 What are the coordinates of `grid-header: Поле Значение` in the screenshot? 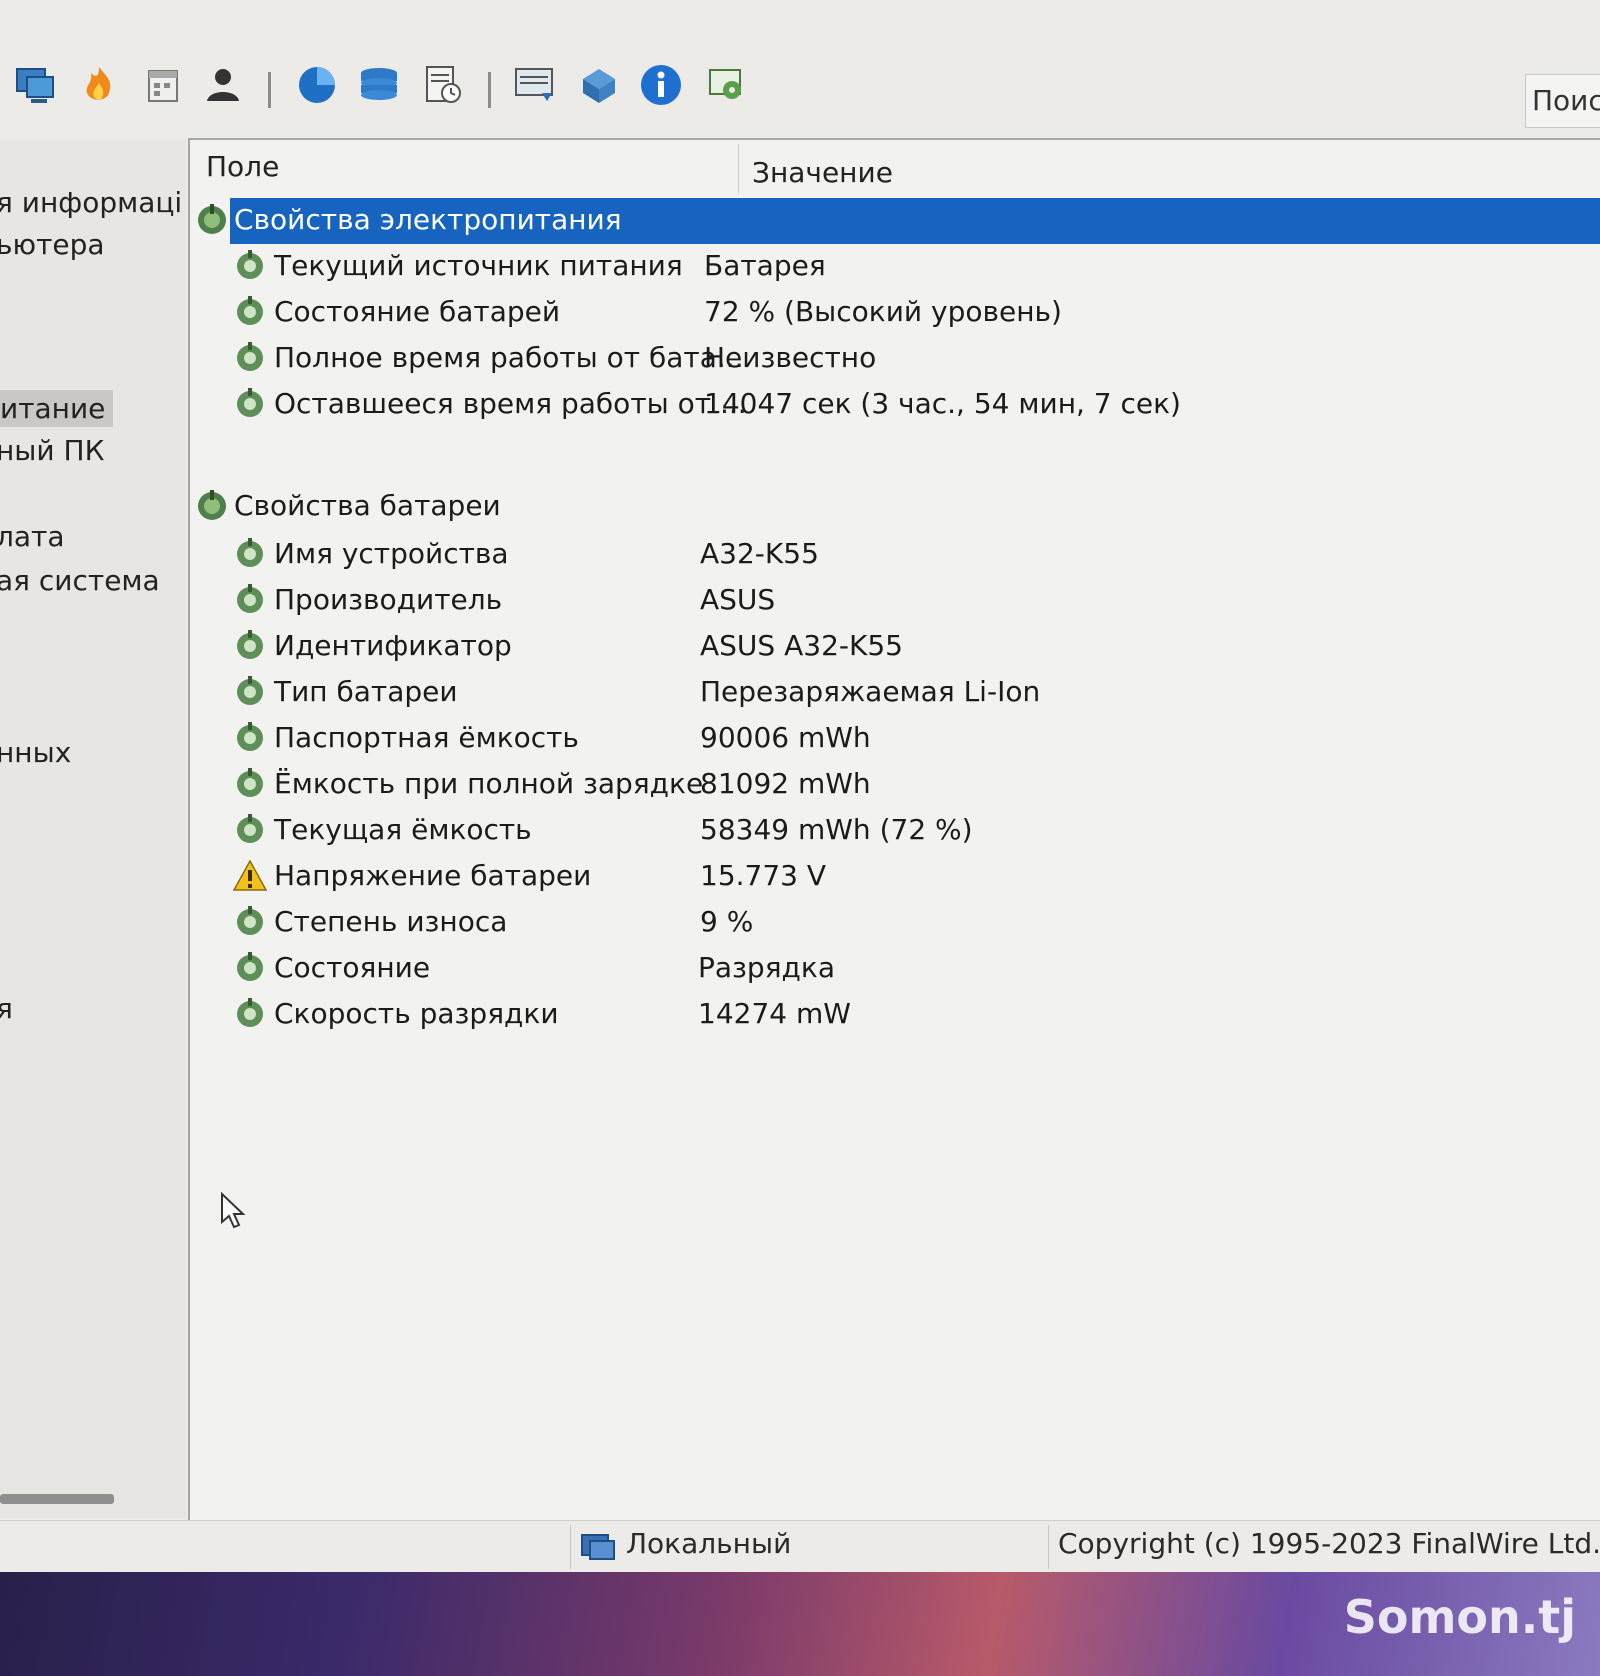 It's located at (895, 168).